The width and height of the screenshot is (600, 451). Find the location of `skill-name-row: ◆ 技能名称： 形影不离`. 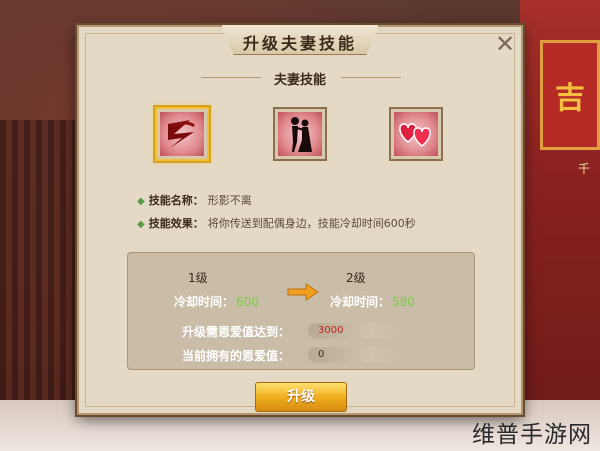

skill-name-row: ◆ 技能名称： 形影不离 is located at coordinates (194, 200).